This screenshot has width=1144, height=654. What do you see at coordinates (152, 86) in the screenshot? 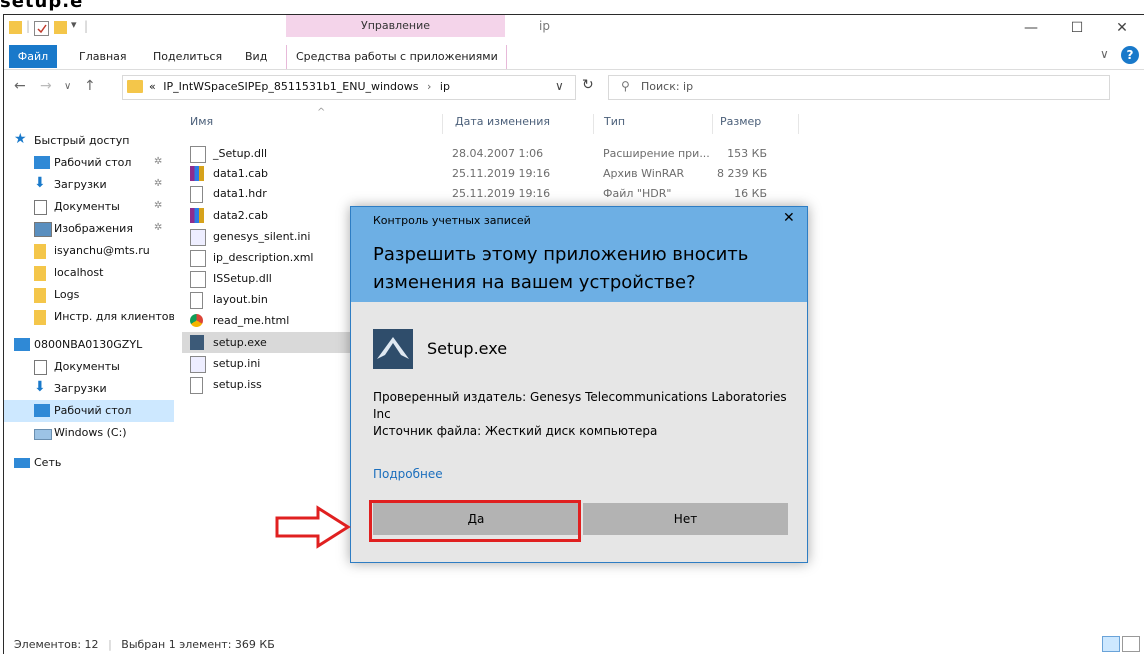
I see `breadcrumb-overflow: «` at bounding box center [152, 86].